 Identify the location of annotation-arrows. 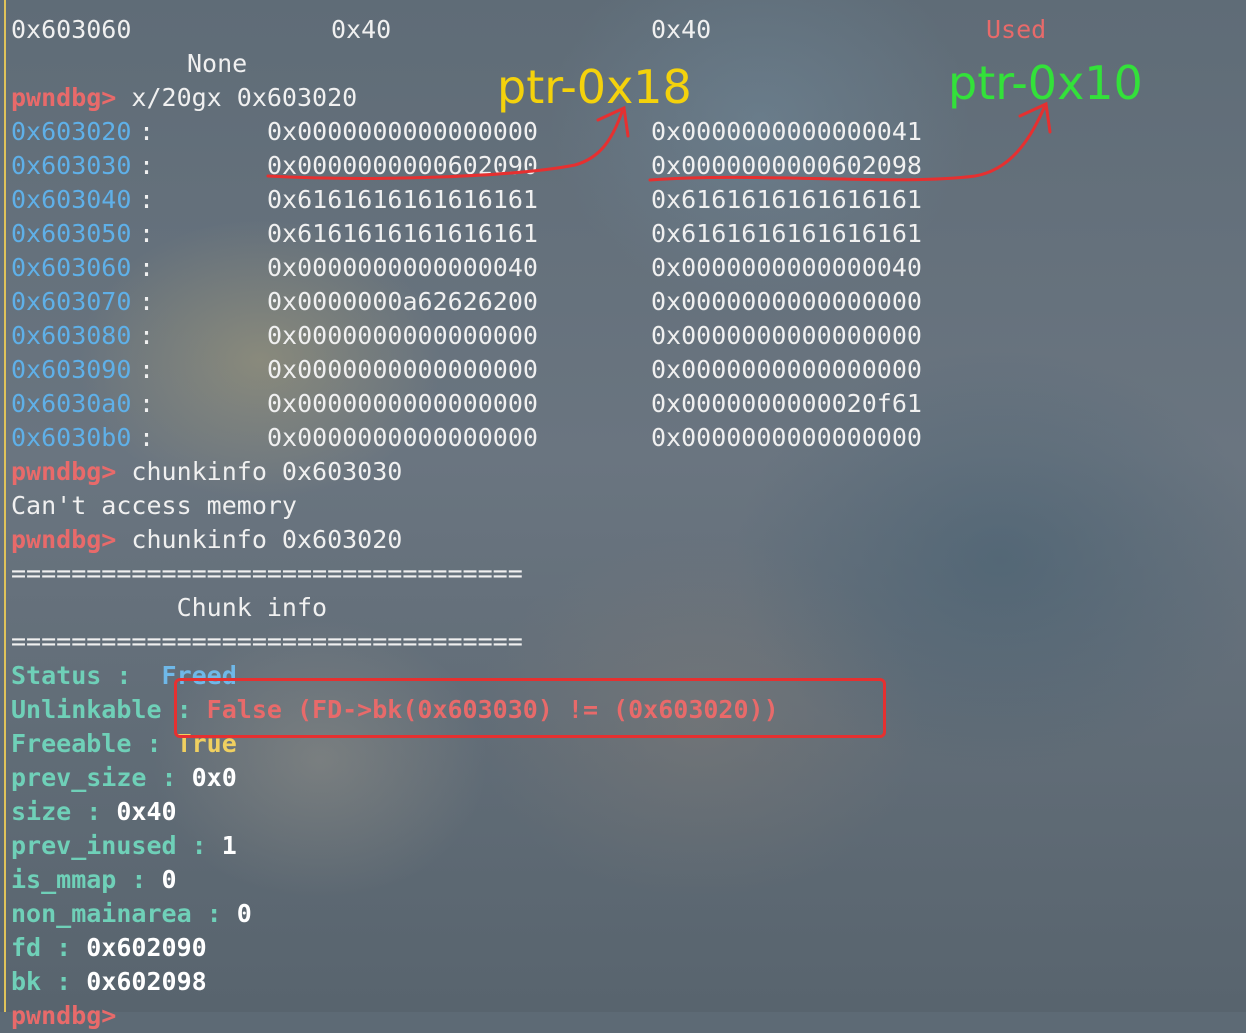
(659, 141).